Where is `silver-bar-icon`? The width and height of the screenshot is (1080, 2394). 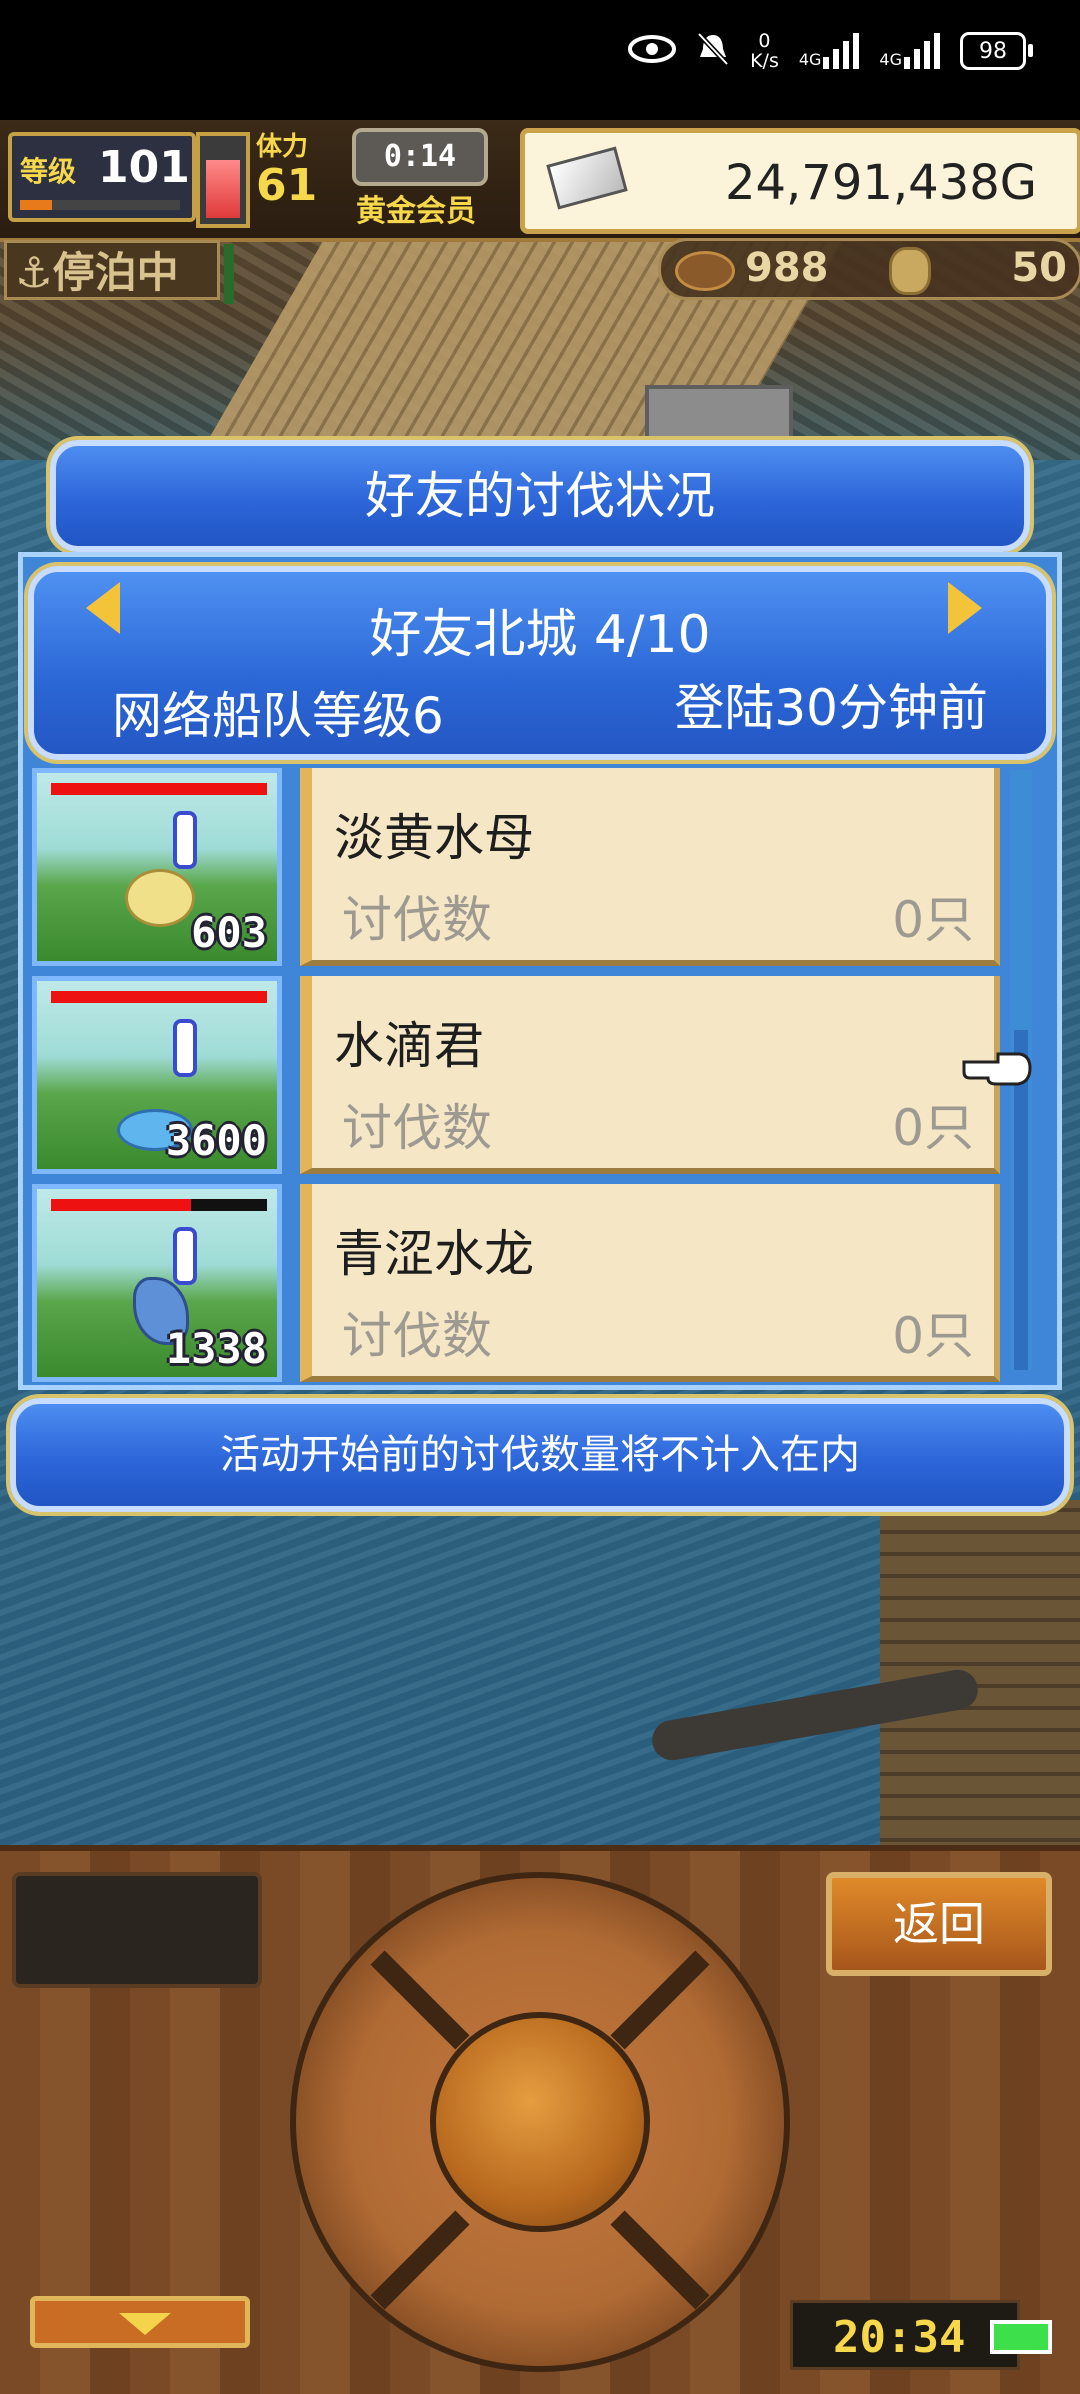 silver-bar-icon is located at coordinates (587, 178).